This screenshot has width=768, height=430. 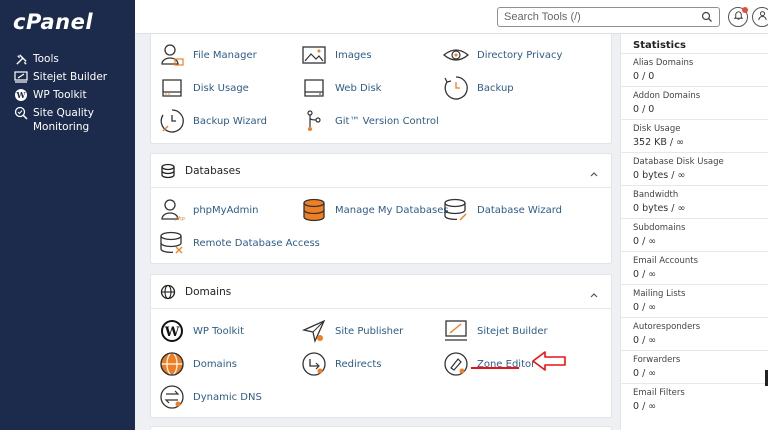 What do you see at coordinates (667, 327) in the screenshot?
I see `stat-label: Autoresponders` at bounding box center [667, 327].